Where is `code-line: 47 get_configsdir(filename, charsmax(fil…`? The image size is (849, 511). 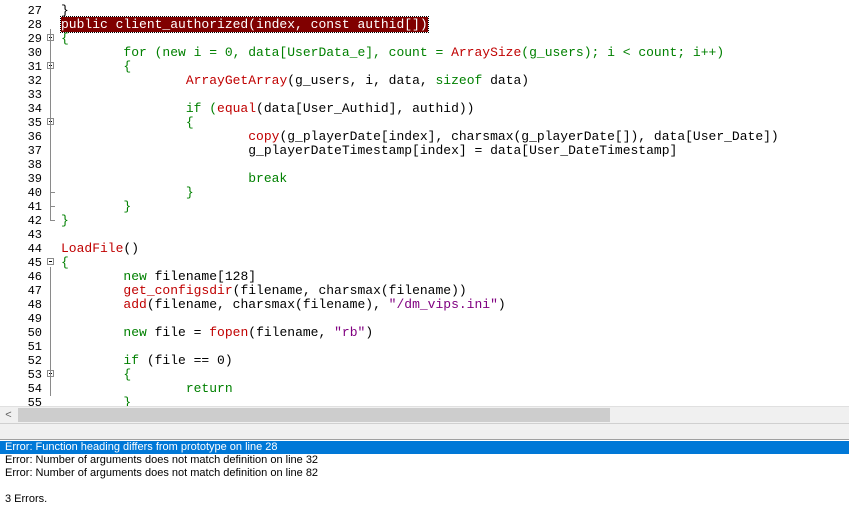 code-line: 47 get_configsdir(filename, charsmax(fil… is located at coordinates (424, 291).